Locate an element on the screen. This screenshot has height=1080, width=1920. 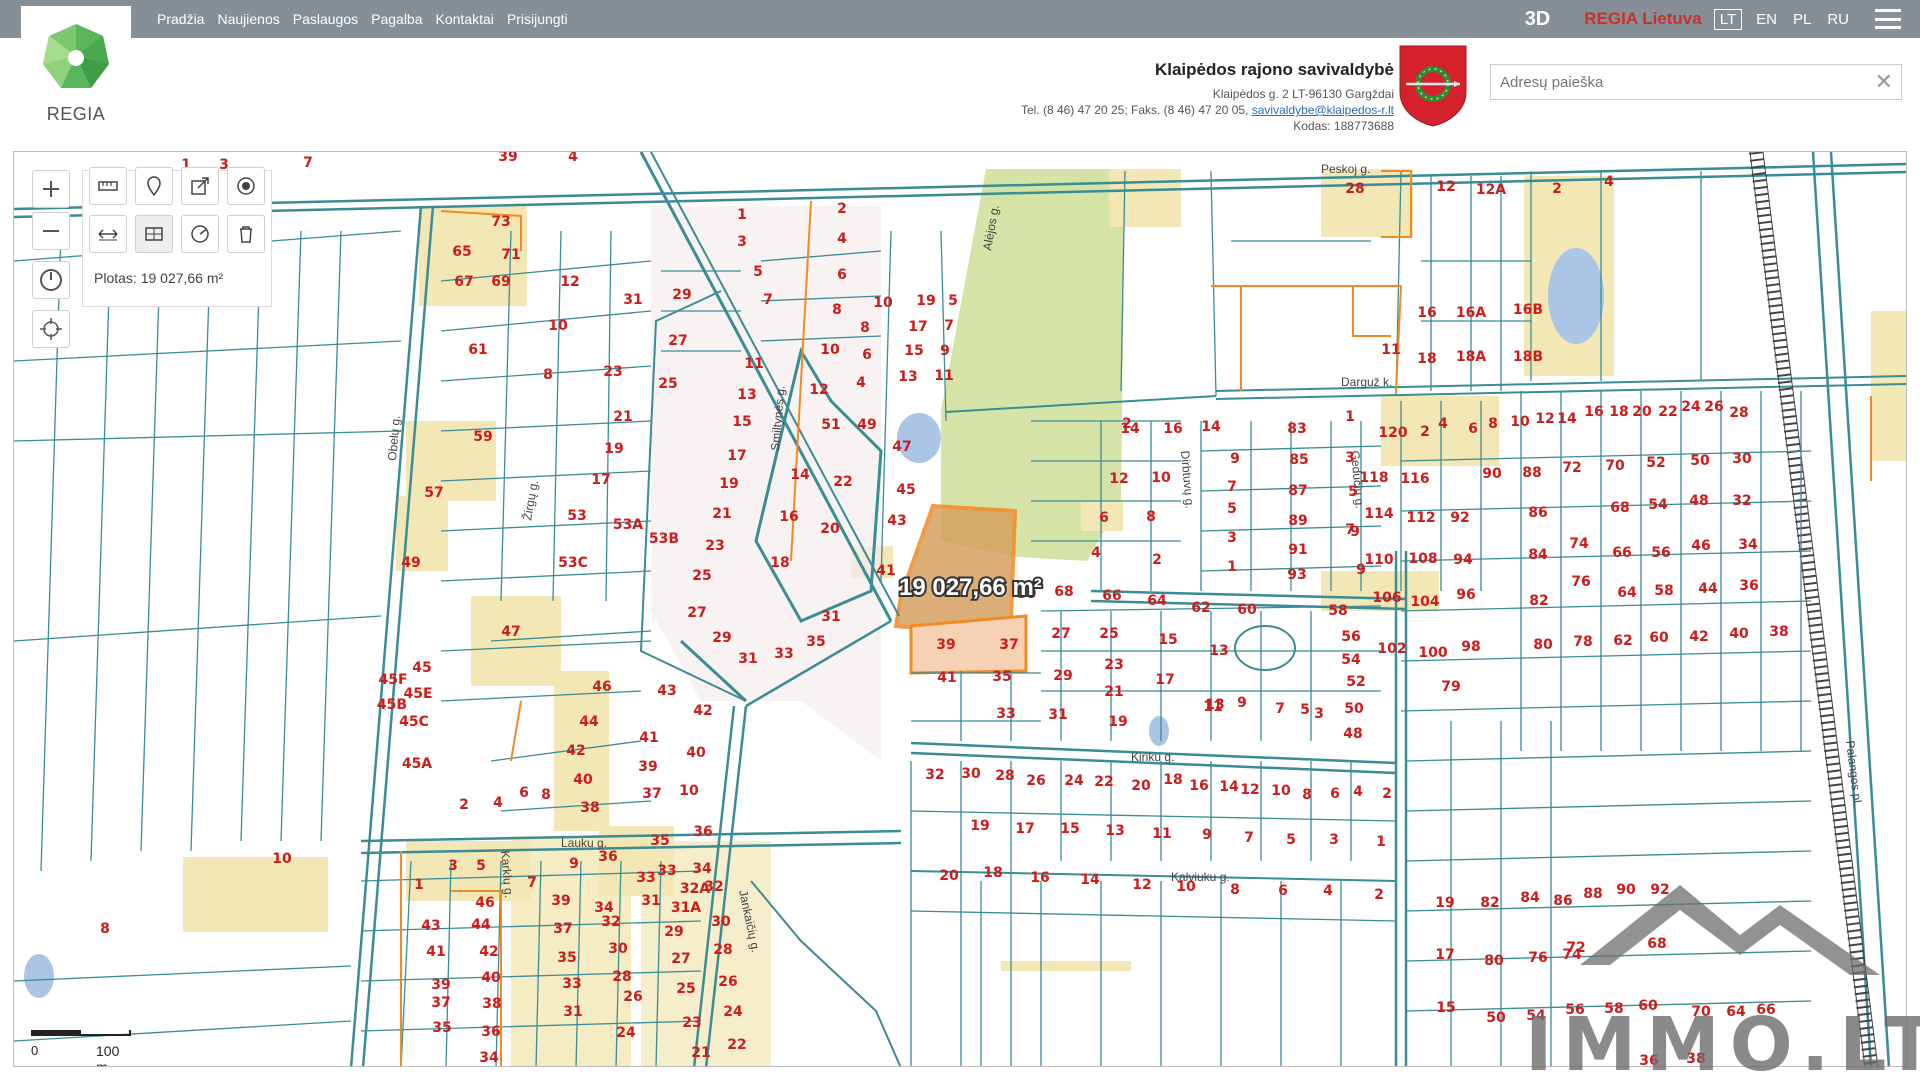
plot-number-label: 49 is located at coordinates (866, 425).